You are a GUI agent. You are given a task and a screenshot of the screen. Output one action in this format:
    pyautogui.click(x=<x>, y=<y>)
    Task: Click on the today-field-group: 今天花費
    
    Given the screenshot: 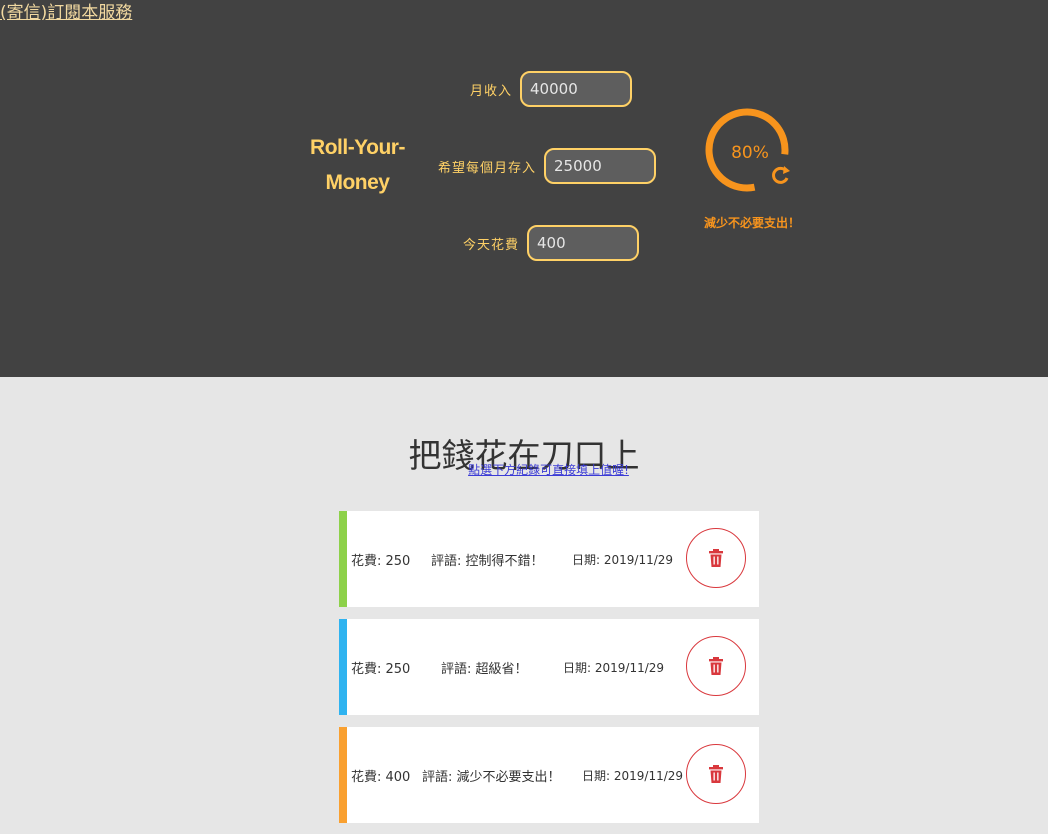 What is the action you would take?
    pyautogui.click(x=551, y=243)
    